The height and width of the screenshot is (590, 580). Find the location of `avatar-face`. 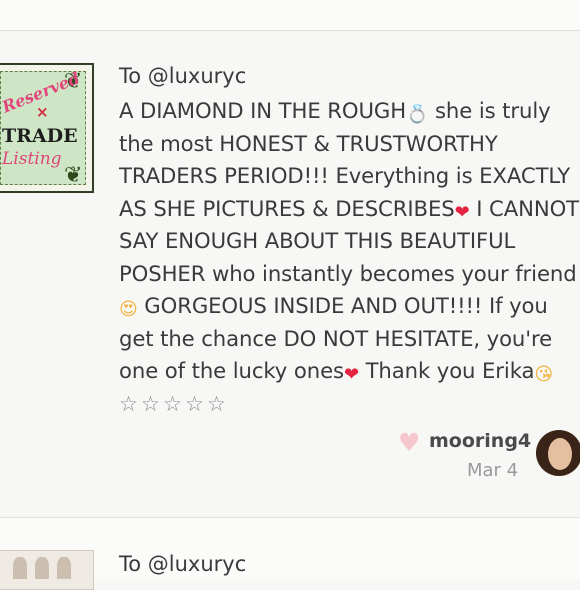

avatar-face is located at coordinates (560, 454).